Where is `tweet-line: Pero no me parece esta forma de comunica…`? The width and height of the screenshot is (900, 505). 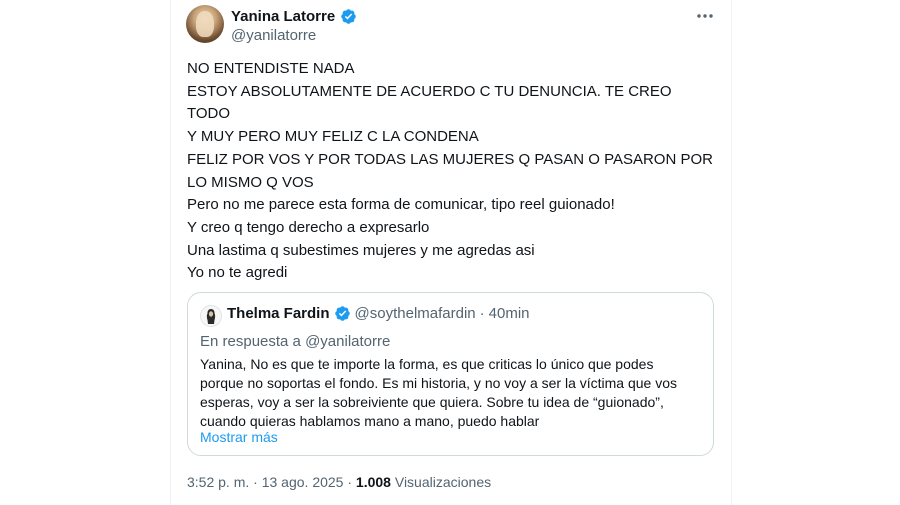 tweet-line: Pero no me parece esta forma de comunica… is located at coordinates (401, 205).